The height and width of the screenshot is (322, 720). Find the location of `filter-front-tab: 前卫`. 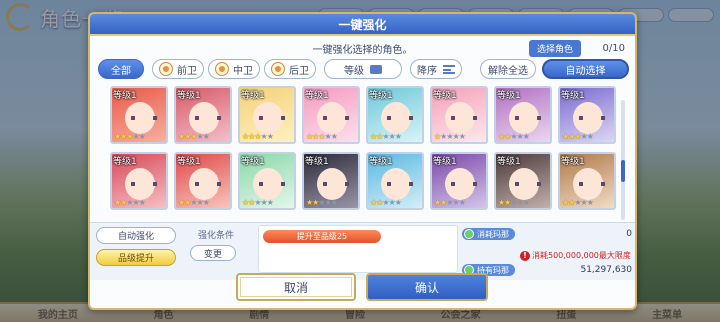

filter-front-tab: 前卫 is located at coordinates (178, 69).